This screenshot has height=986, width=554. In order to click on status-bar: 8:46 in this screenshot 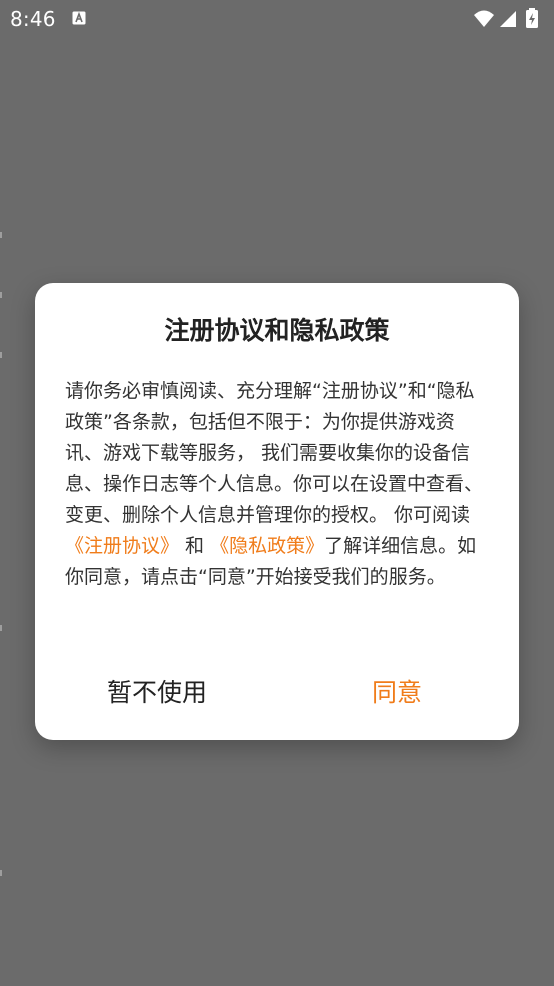, I will do `click(277, 20)`.